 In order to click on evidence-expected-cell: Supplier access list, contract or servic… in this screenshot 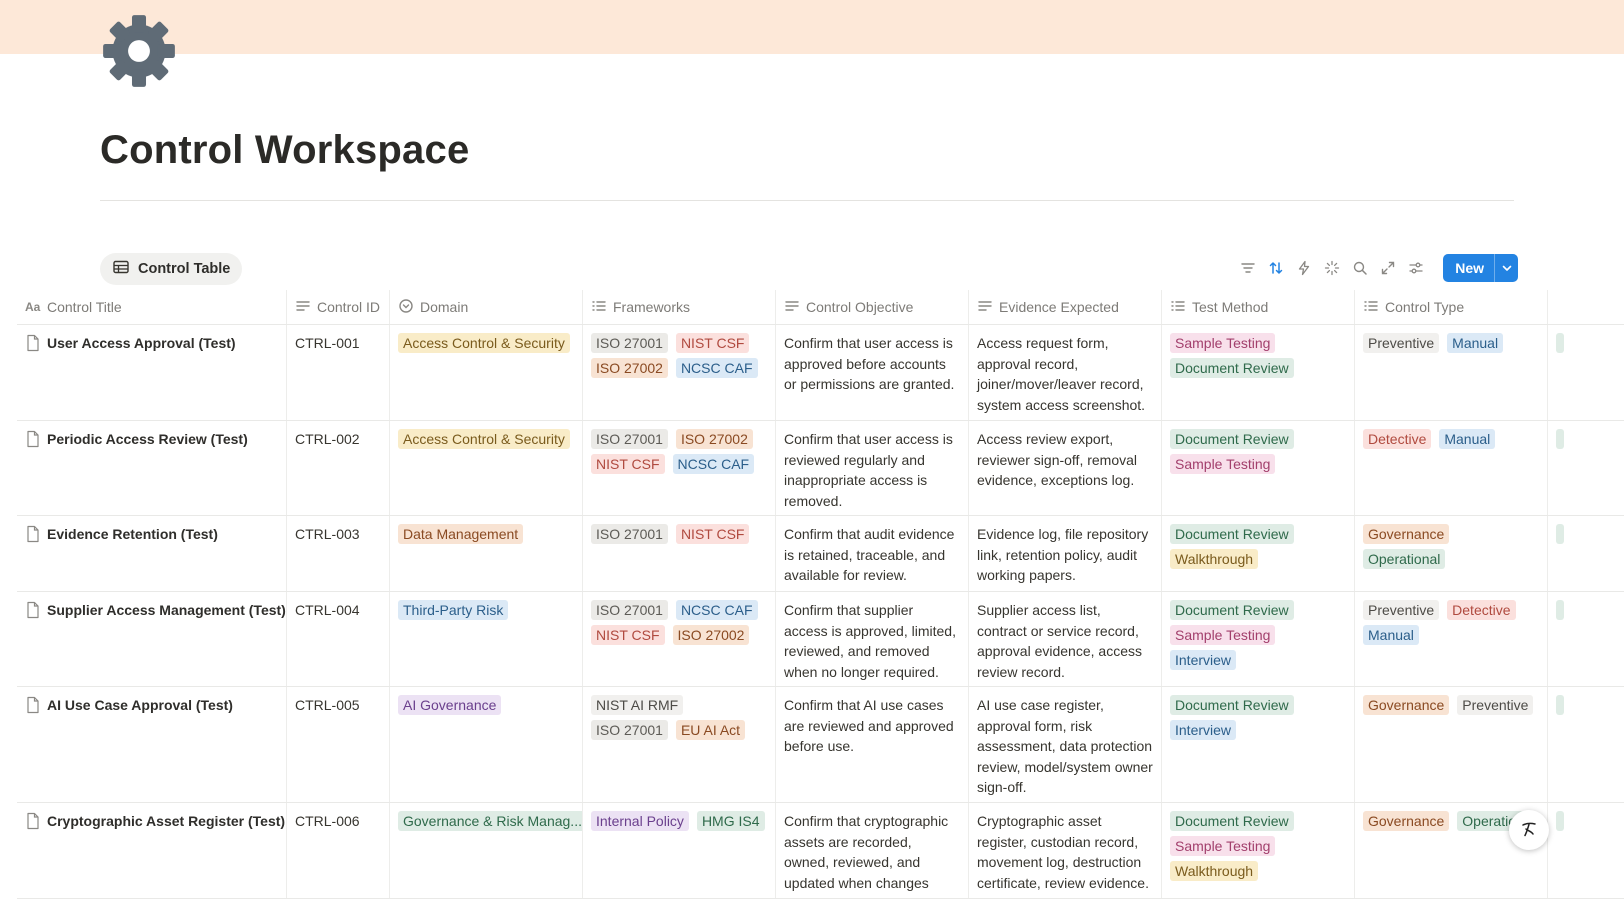, I will do `click(1065, 639)`.